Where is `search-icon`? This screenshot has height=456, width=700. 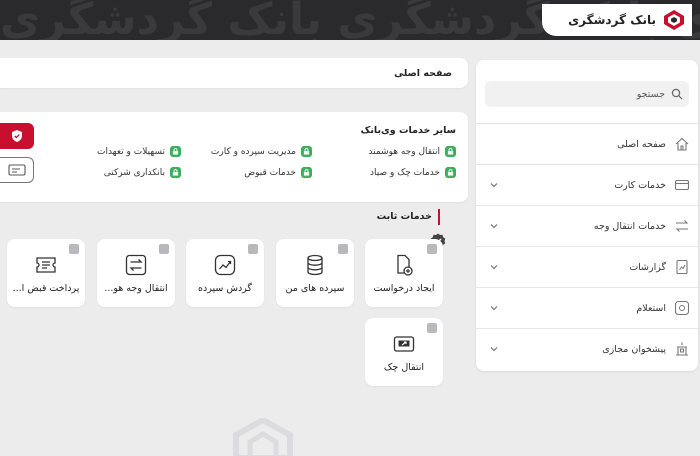 search-icon is located at coordinates (677, 94).